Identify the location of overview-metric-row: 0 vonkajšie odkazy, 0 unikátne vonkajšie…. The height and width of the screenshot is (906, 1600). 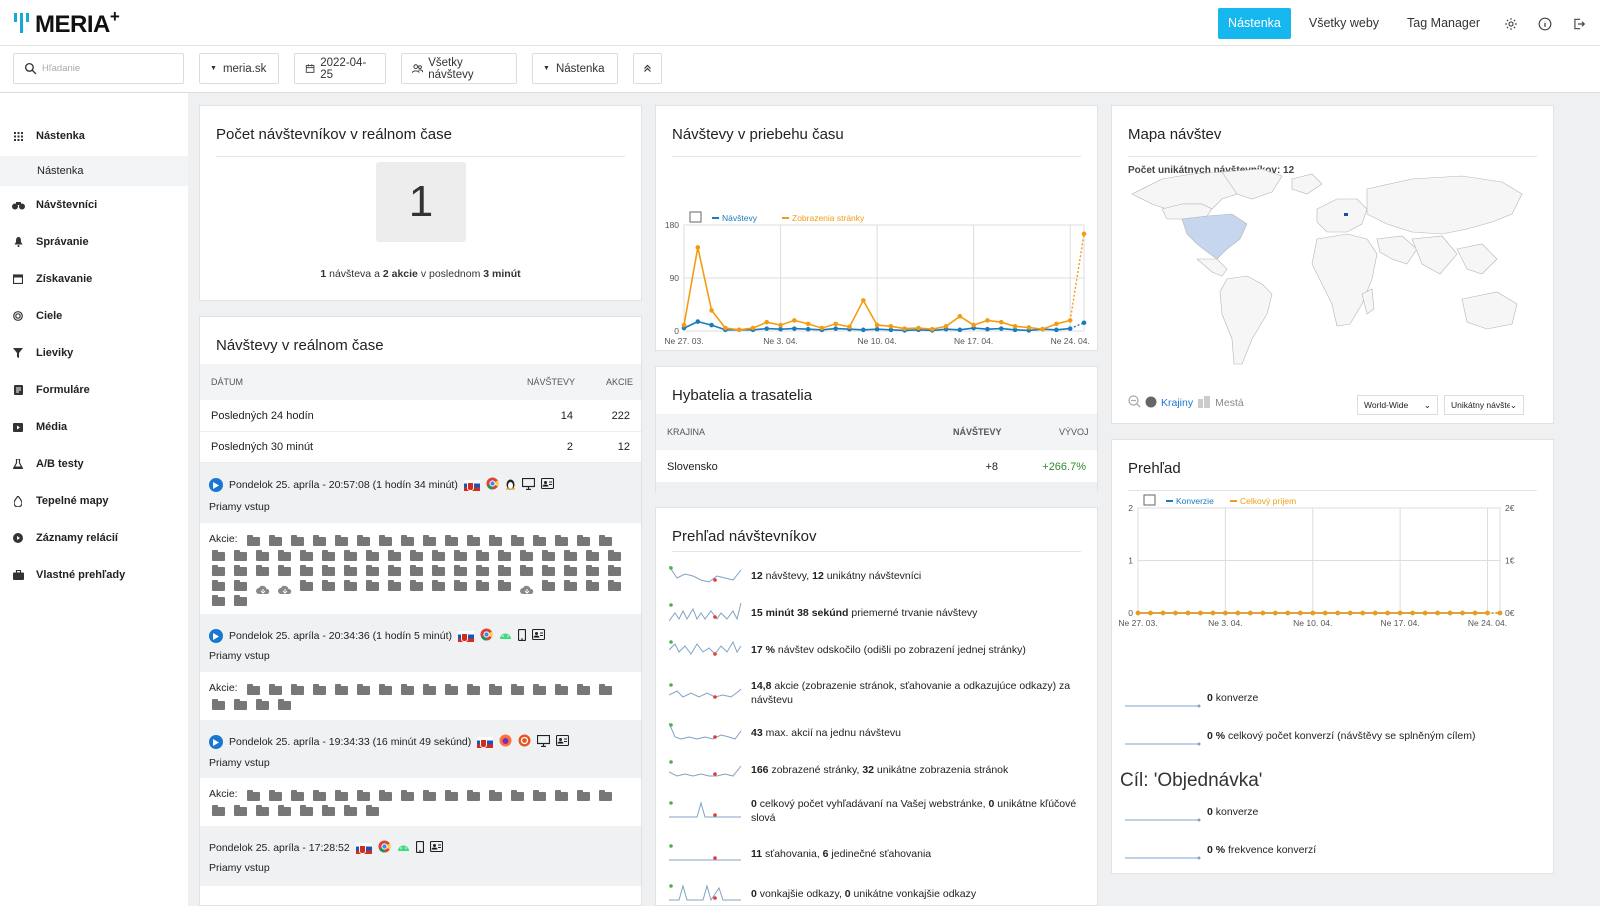
(876, 891).